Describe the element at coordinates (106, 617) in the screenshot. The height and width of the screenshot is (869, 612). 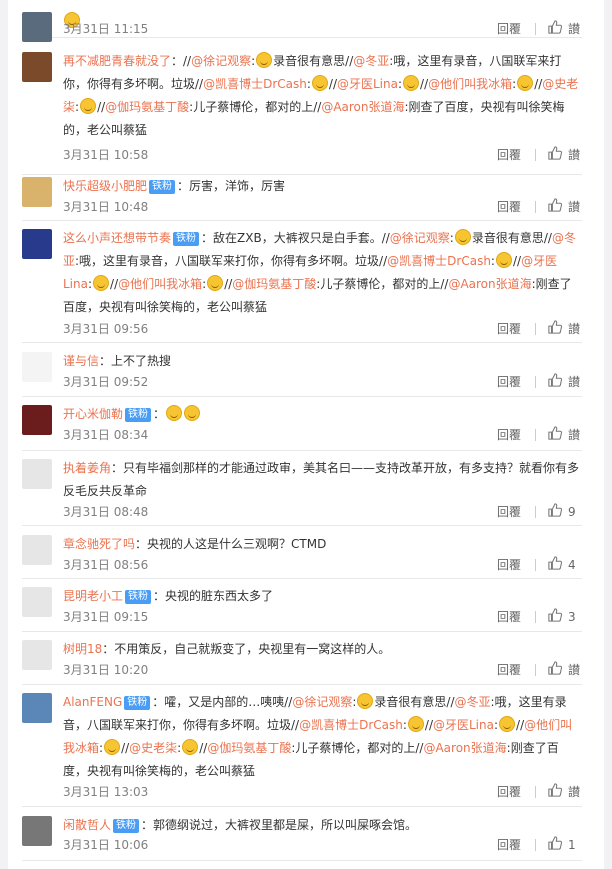
I see `timestamp: 3月31日 09:15` at that location.